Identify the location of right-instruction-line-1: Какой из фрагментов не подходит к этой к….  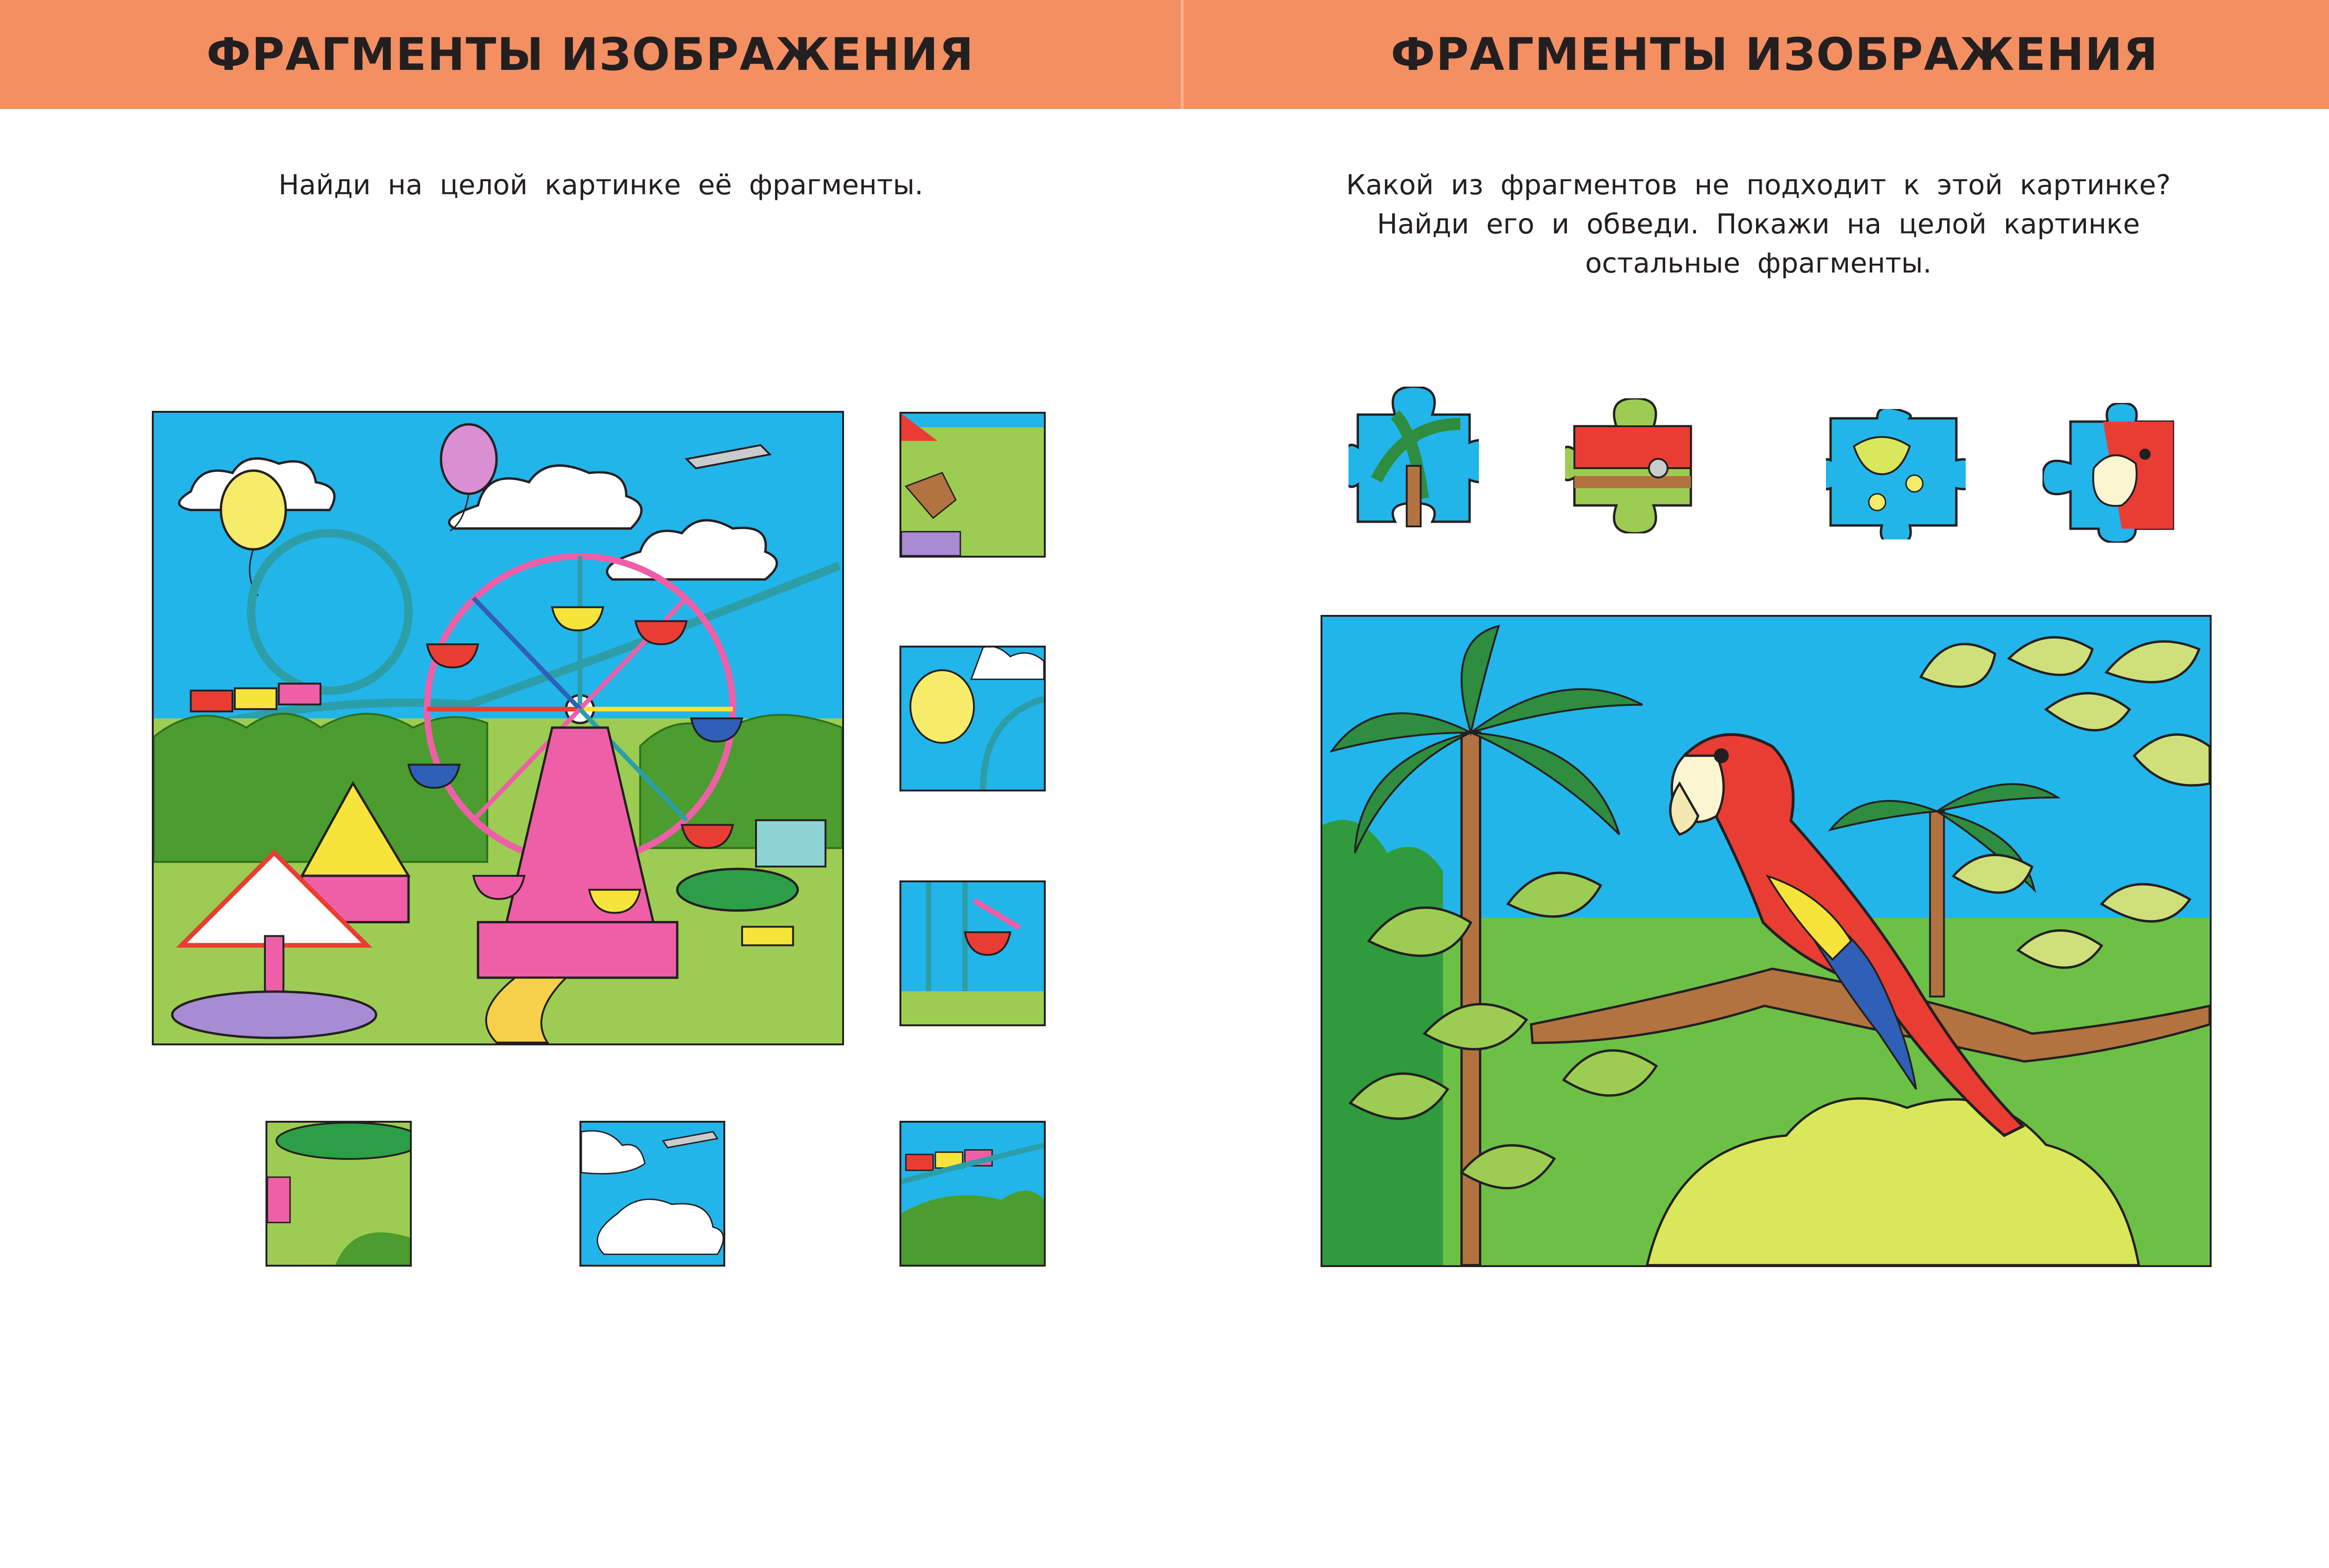
(1758, 185).